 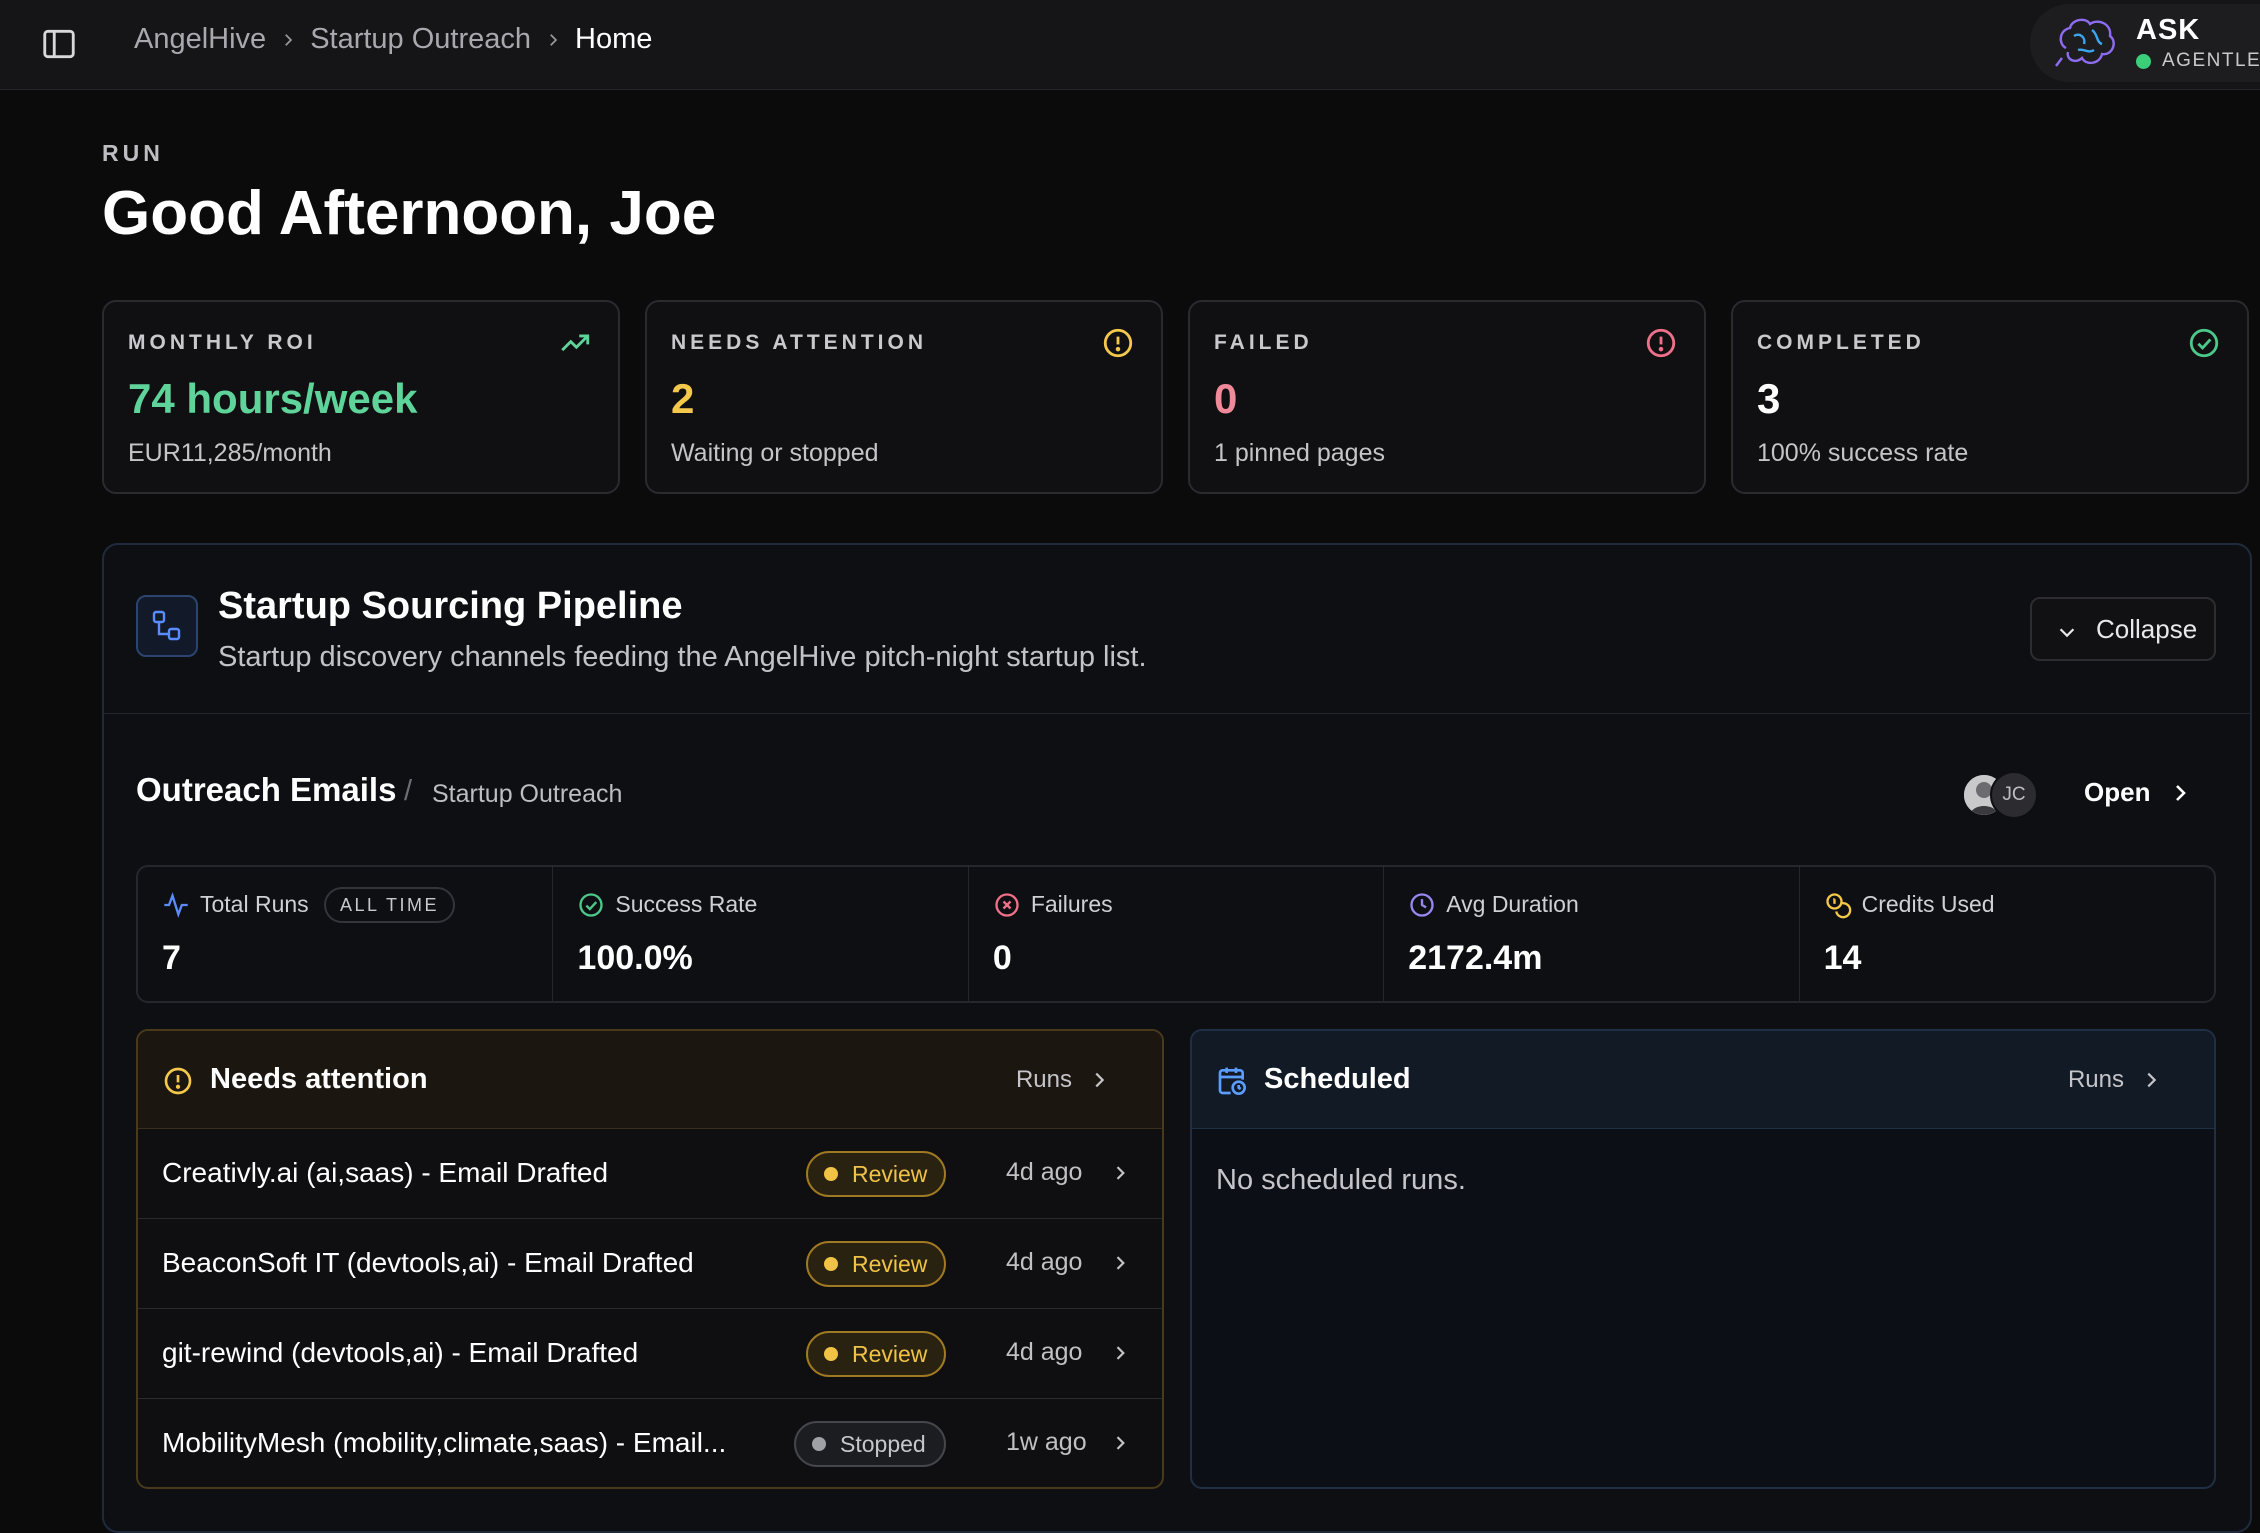 What do you see at coordinates (1232, 1081) in the screenshot?
I see `calendar-clock-icon` at bounding box center [1232, 1081].